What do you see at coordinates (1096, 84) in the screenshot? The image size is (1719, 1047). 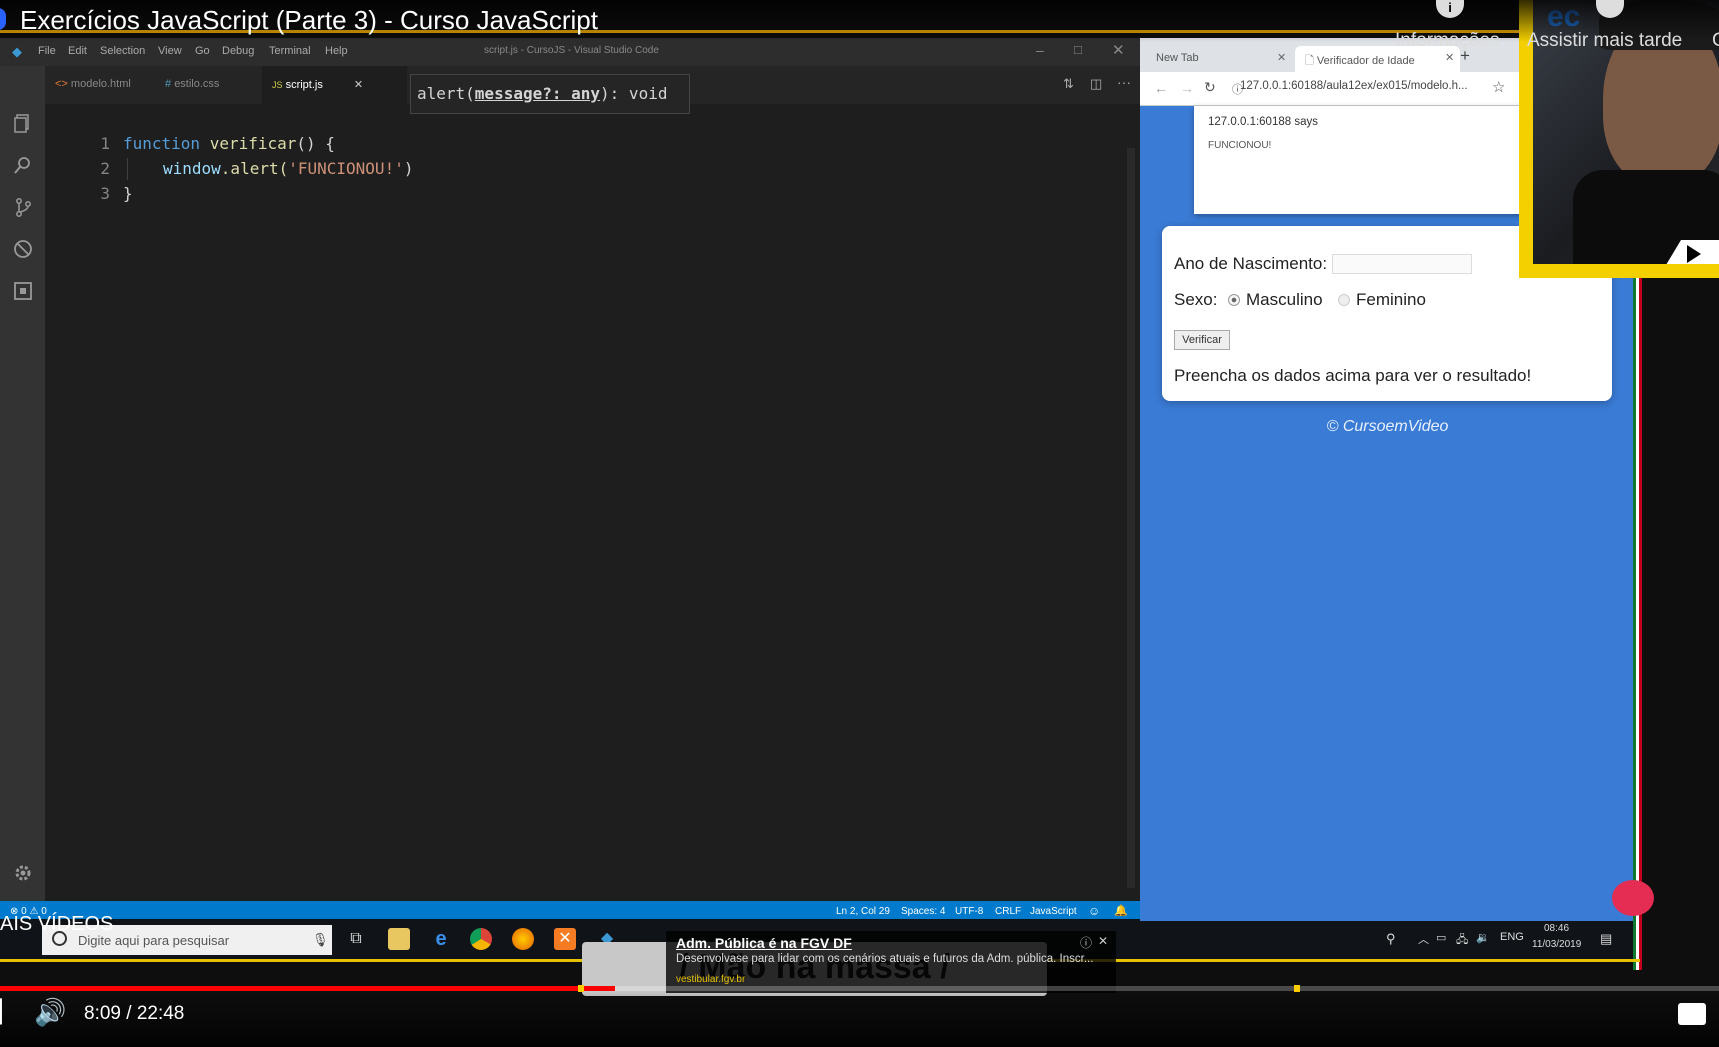 I see `split-editor-icon: ◫` at bounding box center [1096, 84].